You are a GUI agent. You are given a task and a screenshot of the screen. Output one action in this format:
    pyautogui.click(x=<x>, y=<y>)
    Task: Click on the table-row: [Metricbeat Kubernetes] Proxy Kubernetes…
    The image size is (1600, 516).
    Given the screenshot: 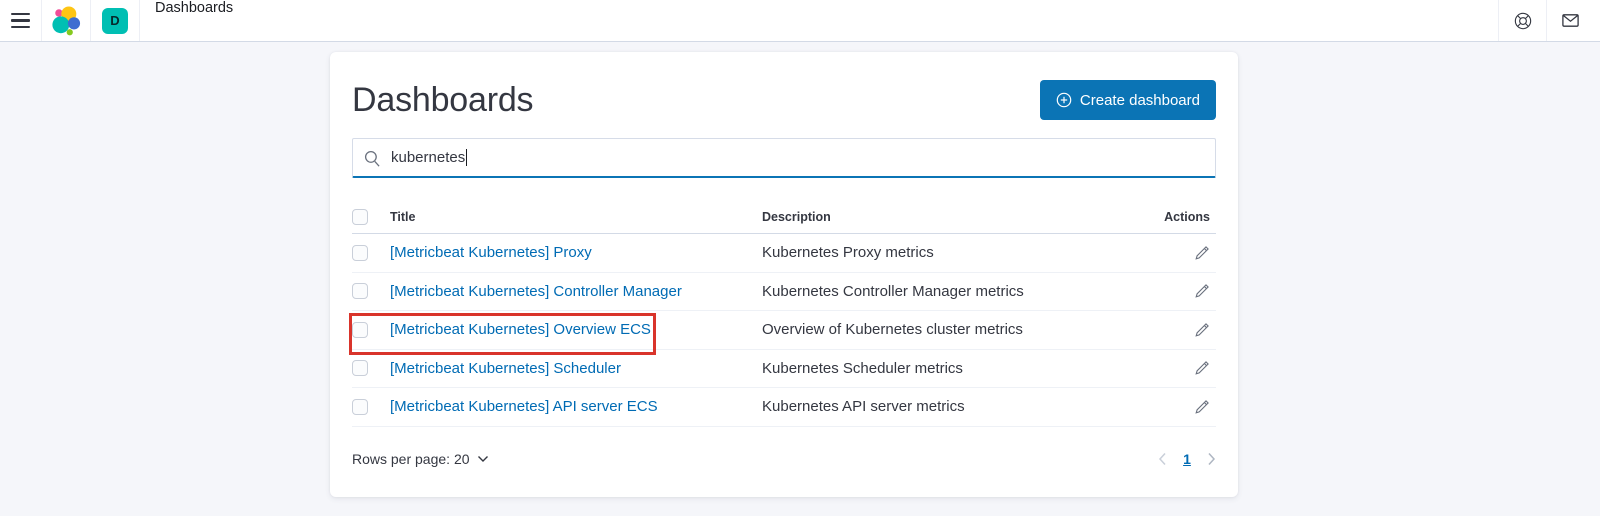 What is the action you would take?
    pyautogui.click(x=784, y=253)
    